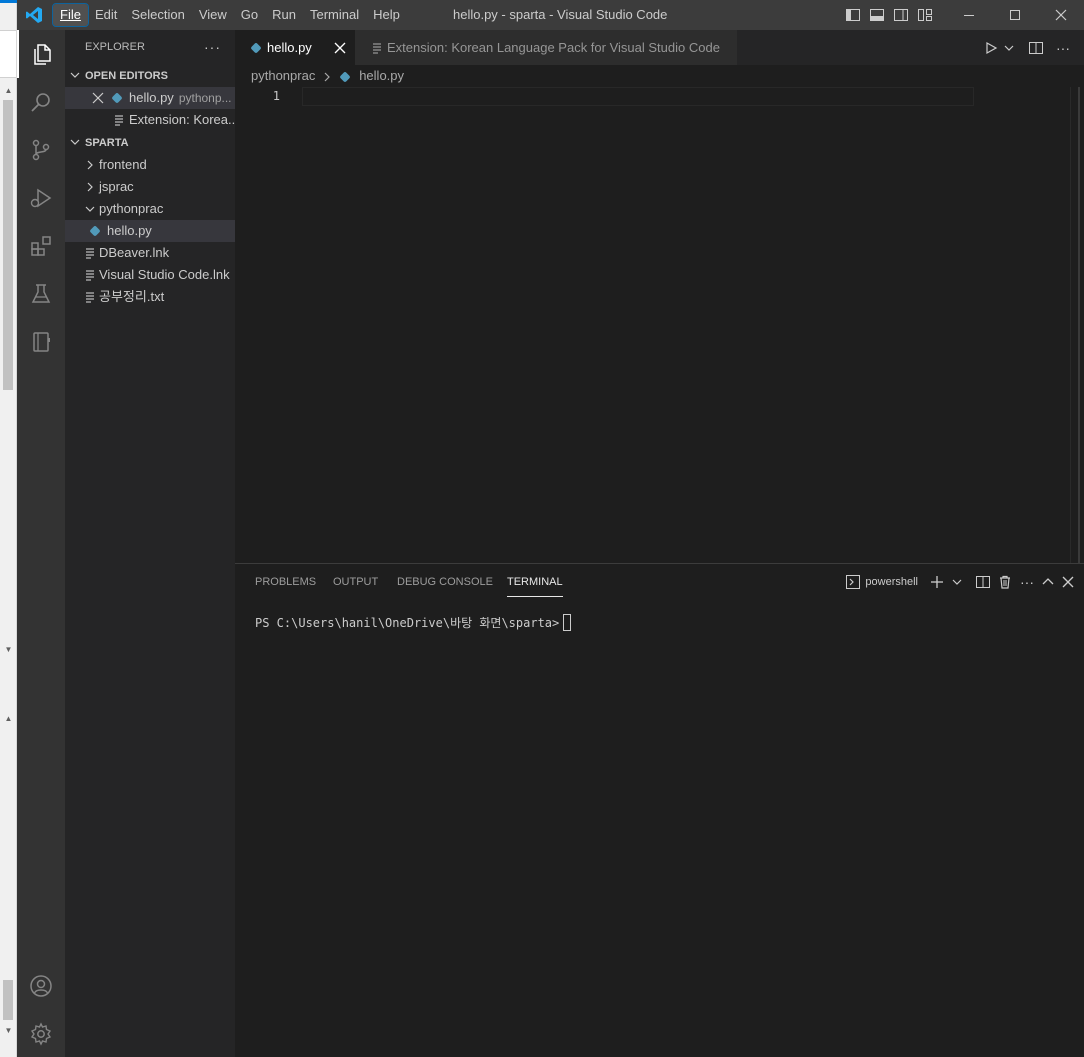 This screenshot has width=1084, height=1057. Describe the element at coordinates (150, 187) in the screenshot. I see `tree-folder-jsprac: jsprac` at that location.